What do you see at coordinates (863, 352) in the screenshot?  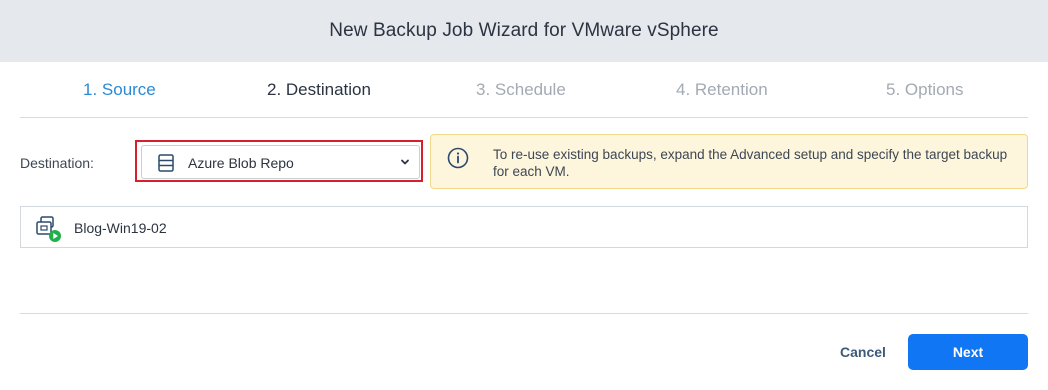 I see `cancel-button: Cancel` at bounding box center [863, 352].